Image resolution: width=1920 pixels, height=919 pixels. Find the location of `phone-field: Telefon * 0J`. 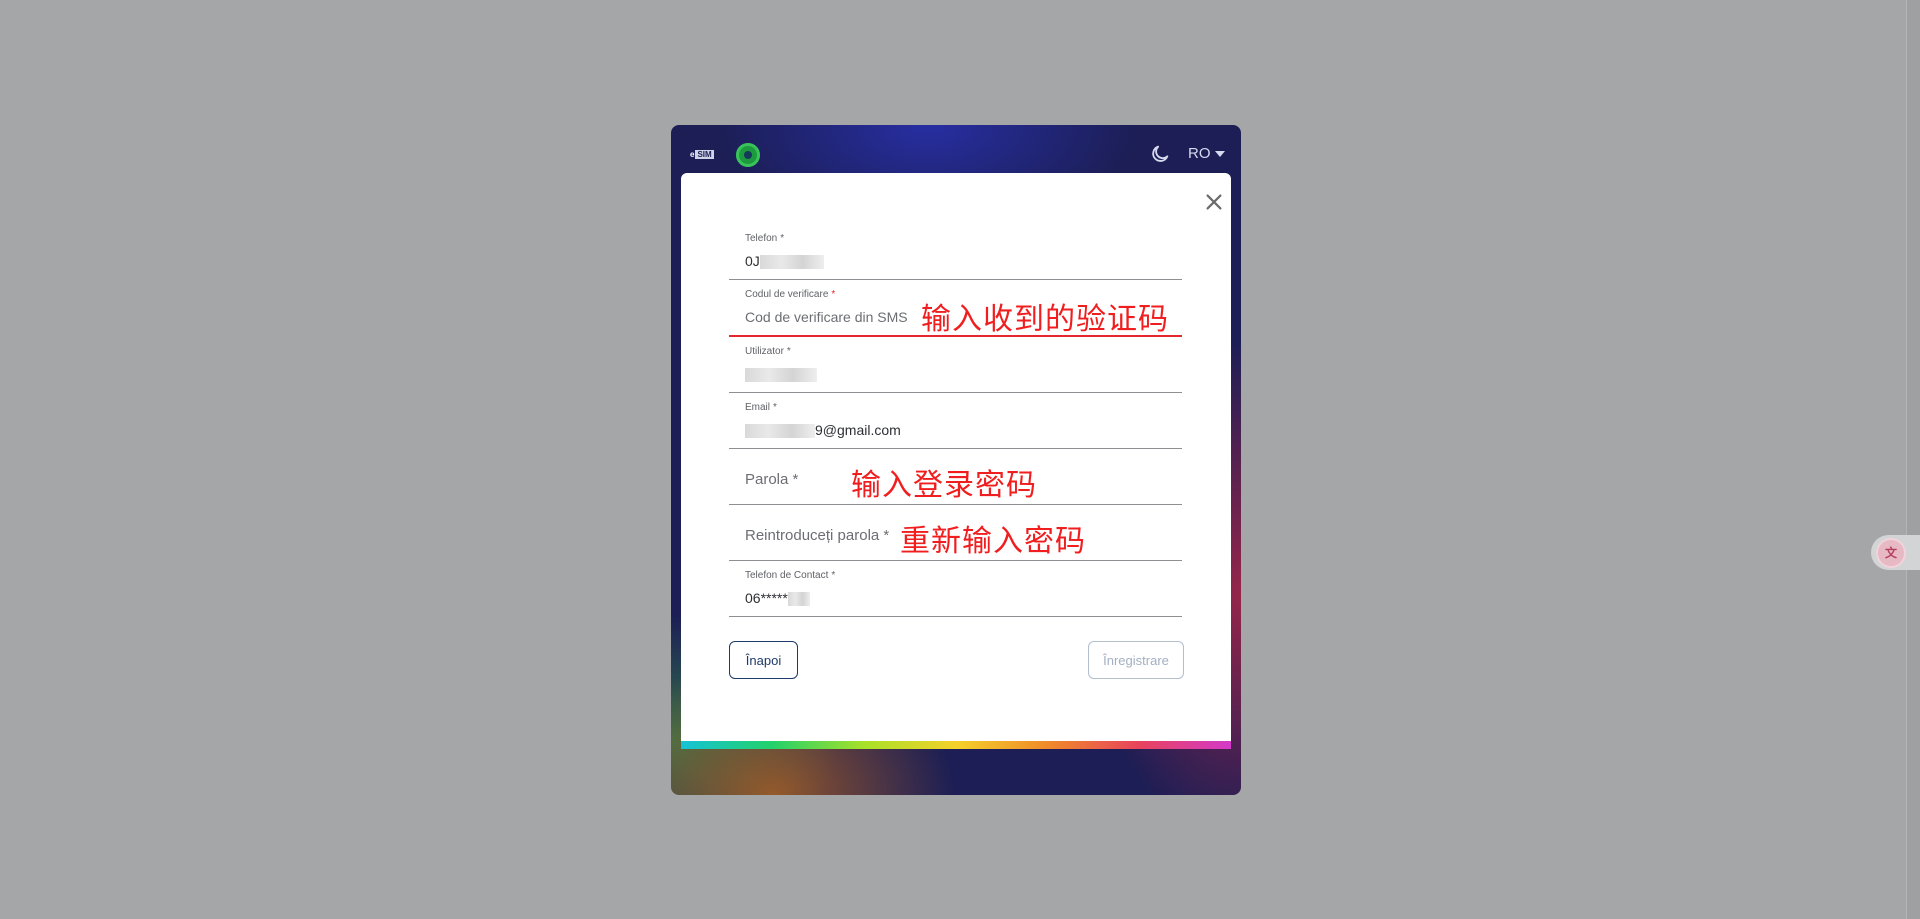

phone-field: Telefon * 0J is located at coordinates (955, 251).